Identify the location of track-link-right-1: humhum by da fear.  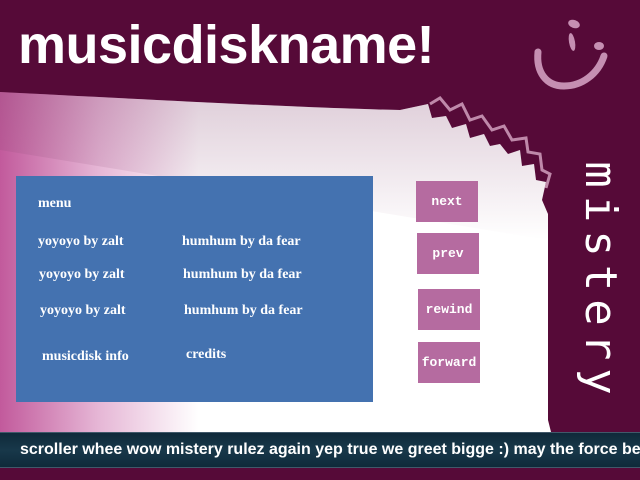
(241, 242).